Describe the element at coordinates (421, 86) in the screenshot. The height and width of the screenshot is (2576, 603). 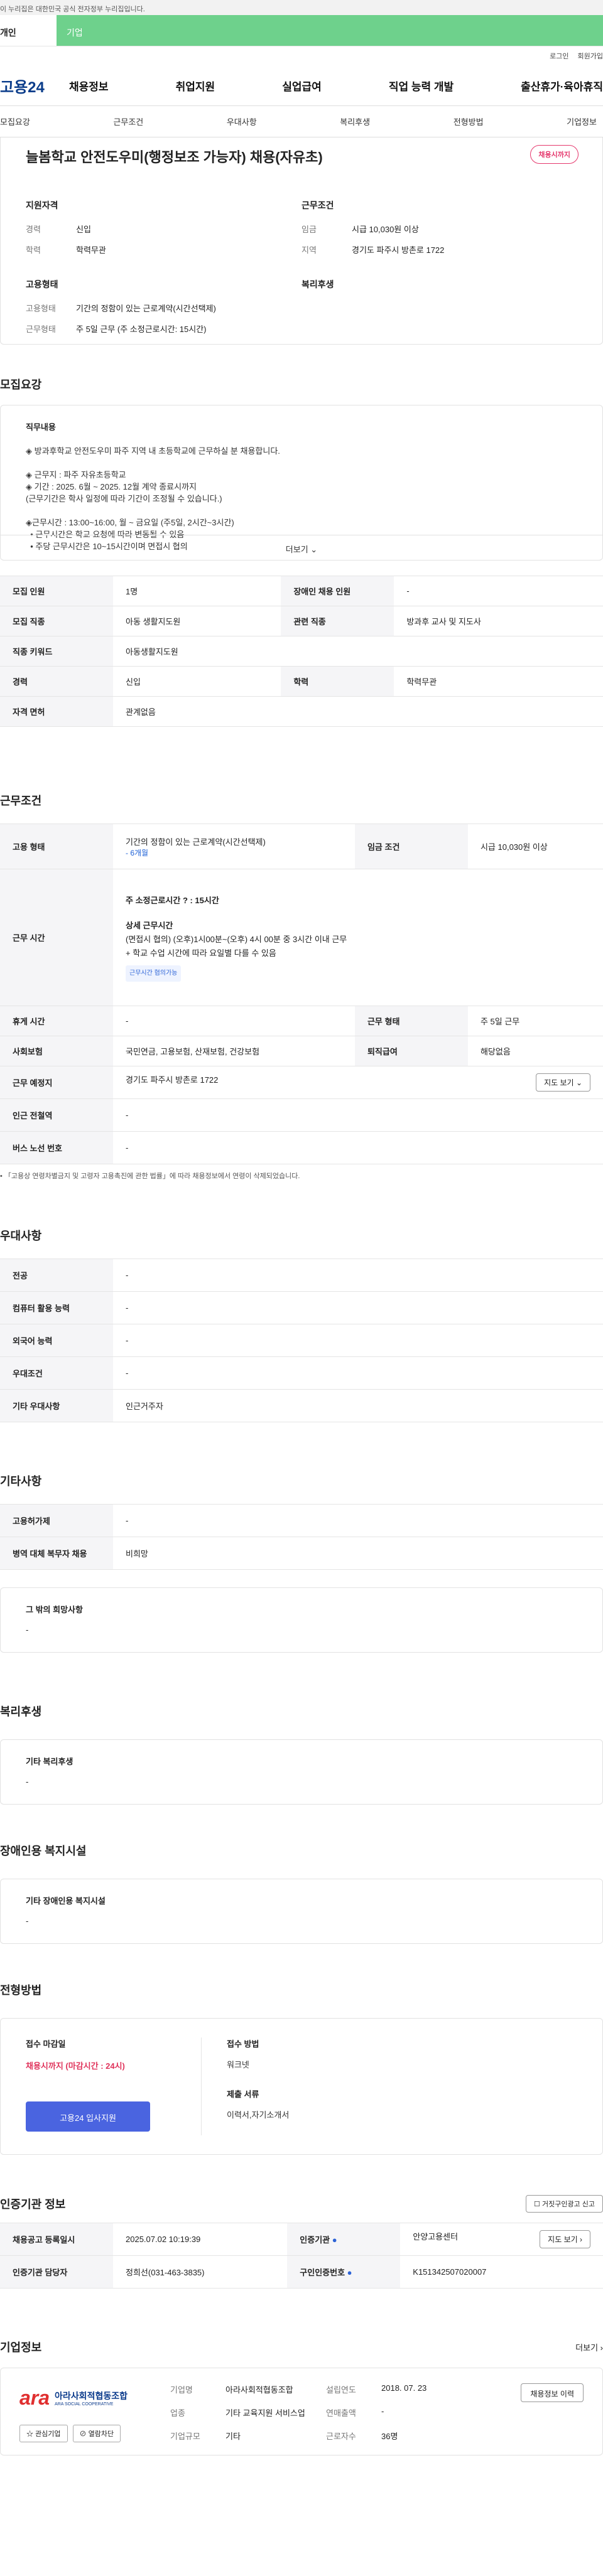
I see `gnb-item-training: 직업 능력 개발` at that location.